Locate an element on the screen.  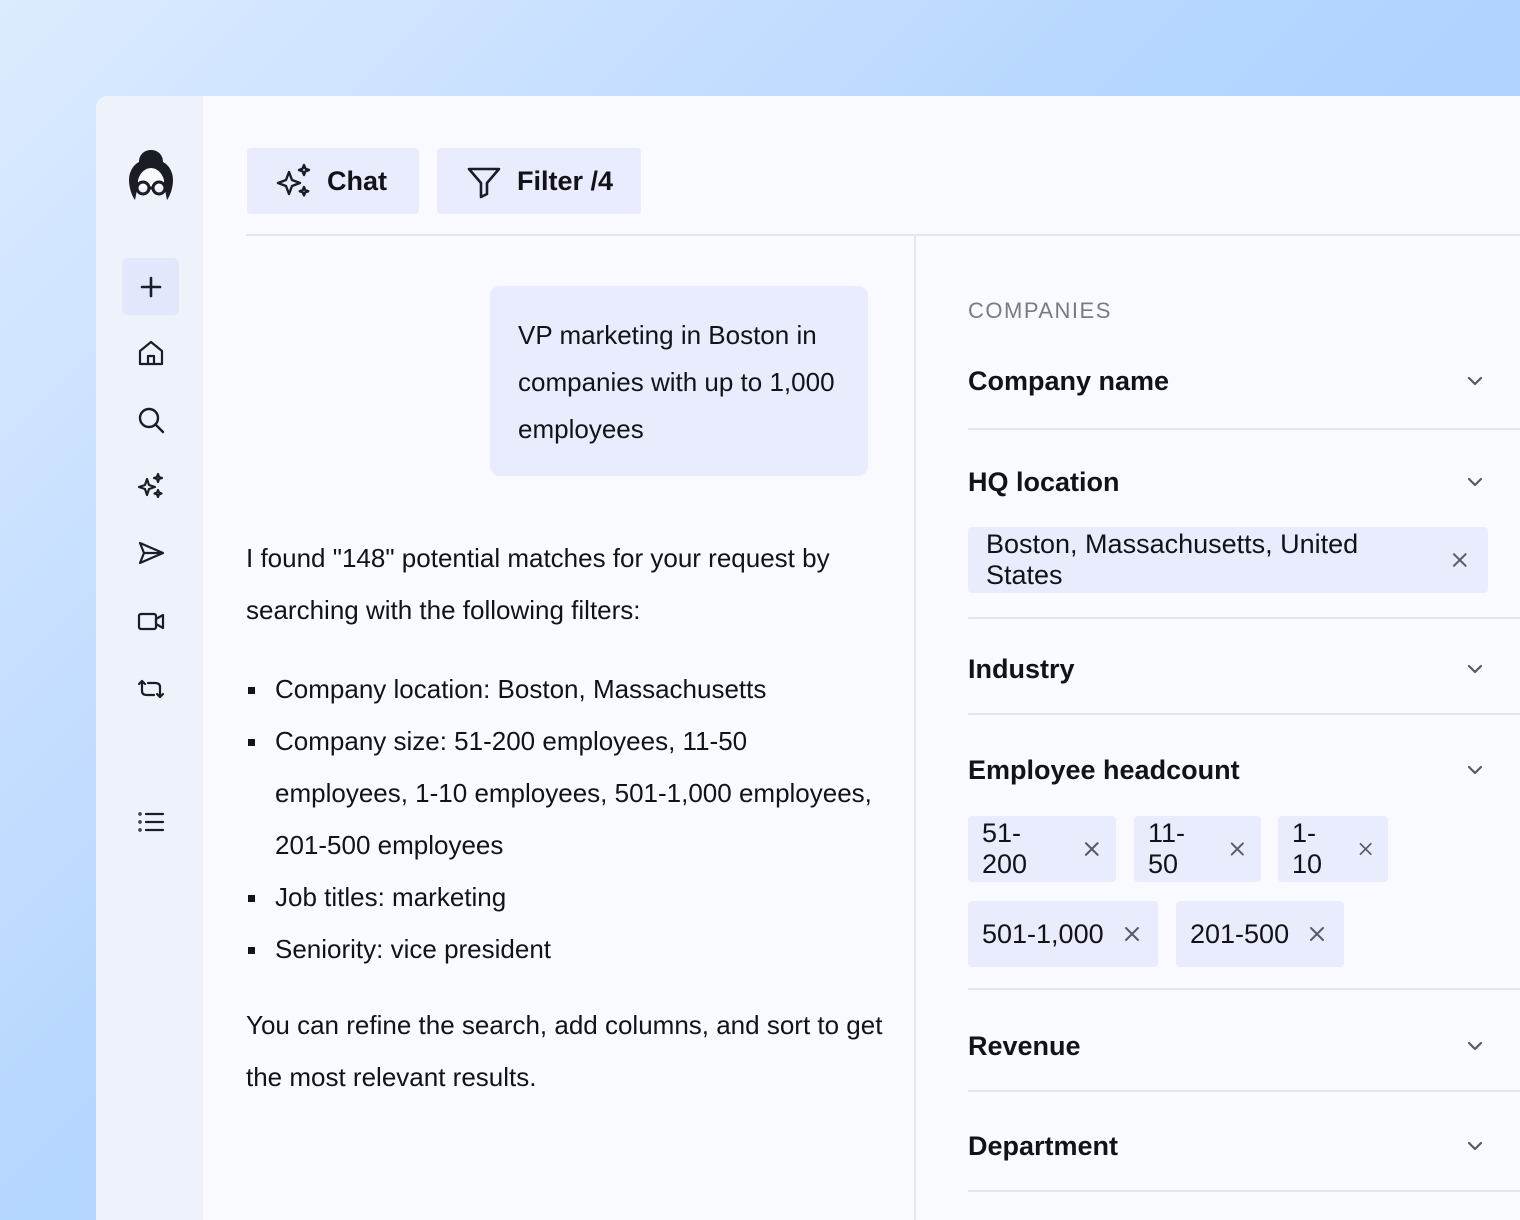
hq-location-chip: Boston, Massachusetts, United States is located at coordinates (1228, 560).